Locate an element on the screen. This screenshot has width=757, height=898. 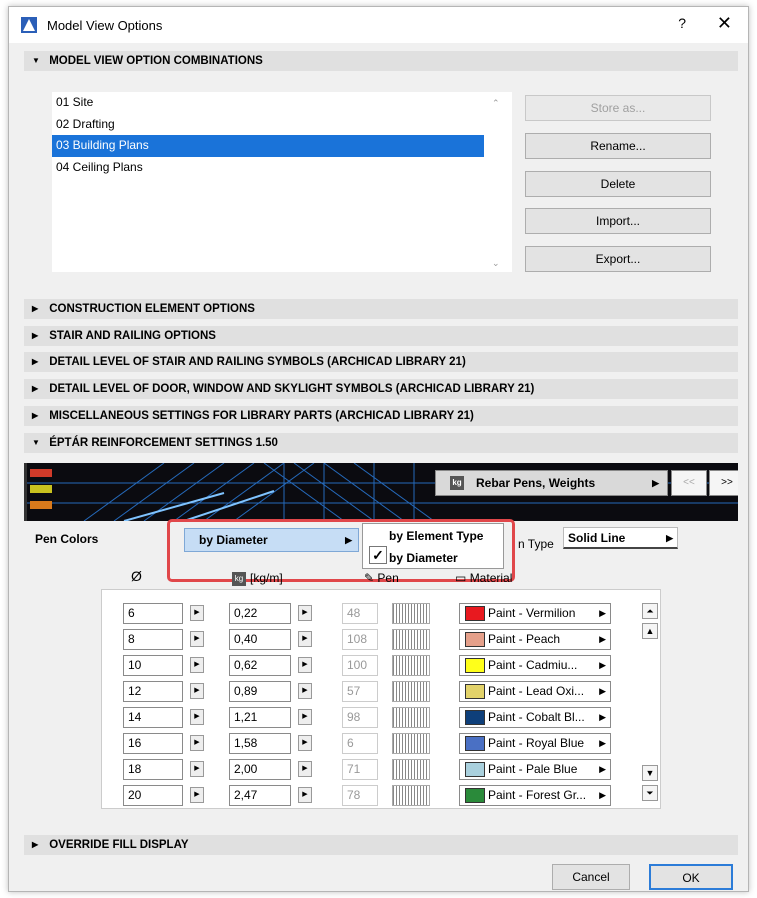
help-button: ? is located at coordinates (682, 23).